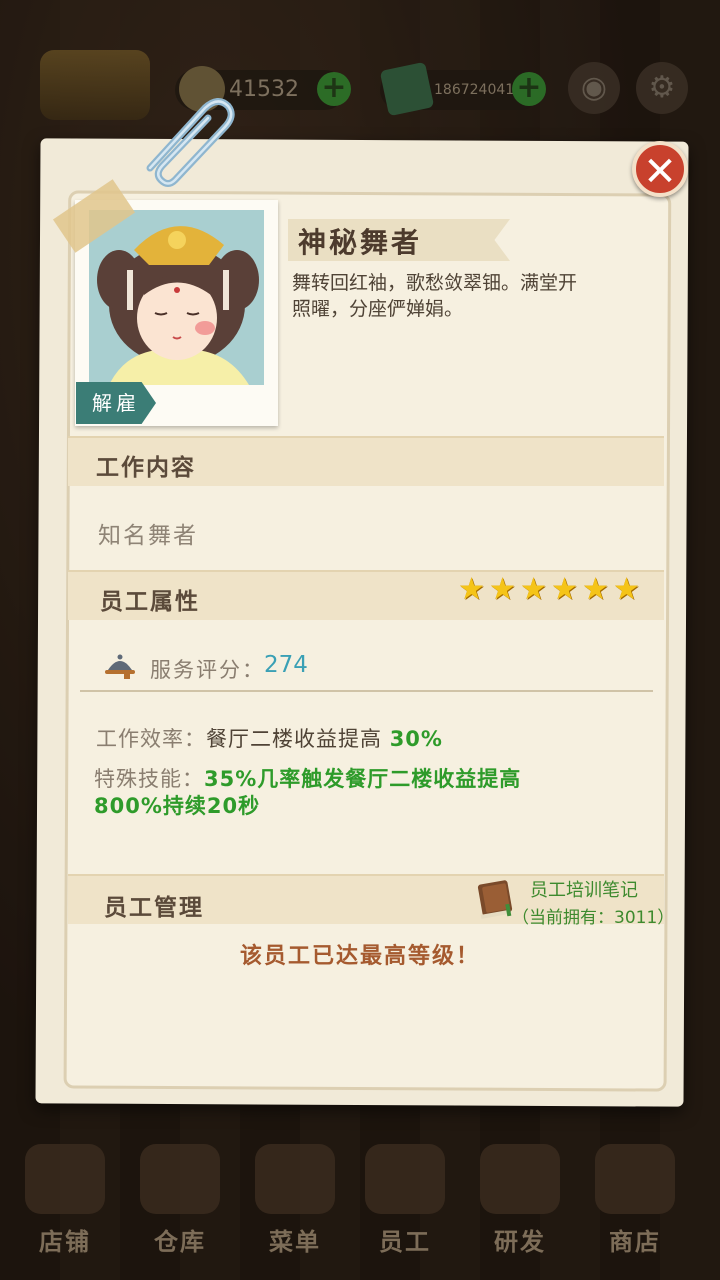  What do you see at coordinates (416, 739) in the screenshot?
I see `efficiency-value: 30%` at bounding box center [416, 739].